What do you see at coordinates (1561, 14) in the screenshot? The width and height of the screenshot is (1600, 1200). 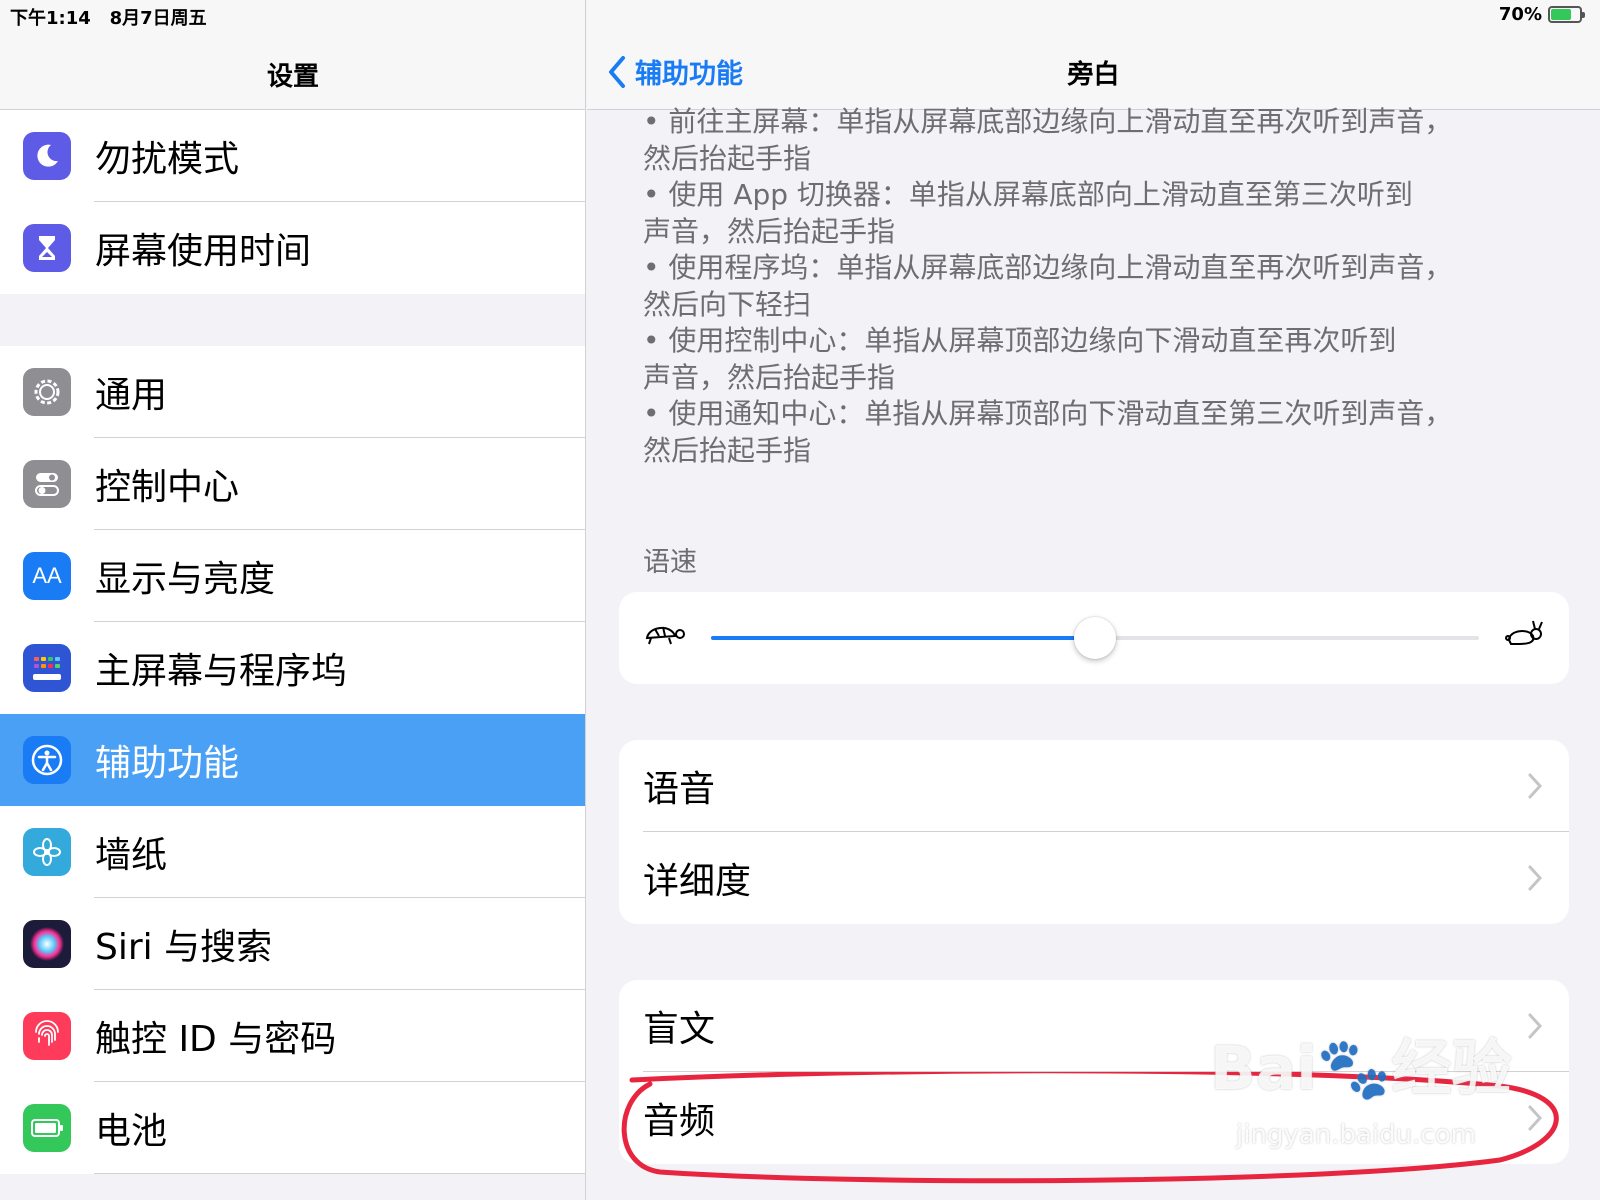 I see `battery-fill` at bounding box center [1561, 14].